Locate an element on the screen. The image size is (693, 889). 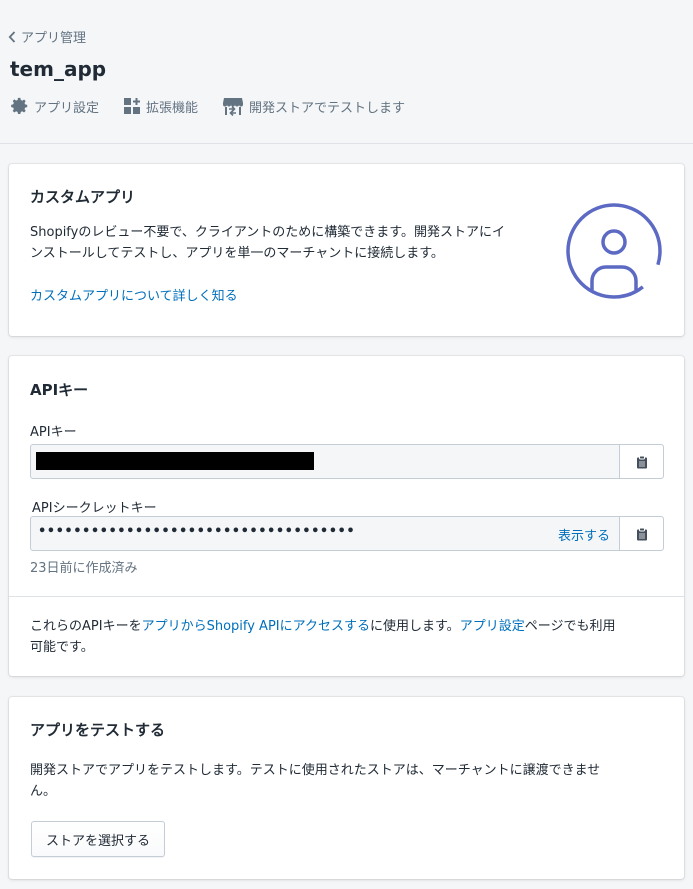
test-app-description-line2: ん。 is located at coordinates (43, 791).